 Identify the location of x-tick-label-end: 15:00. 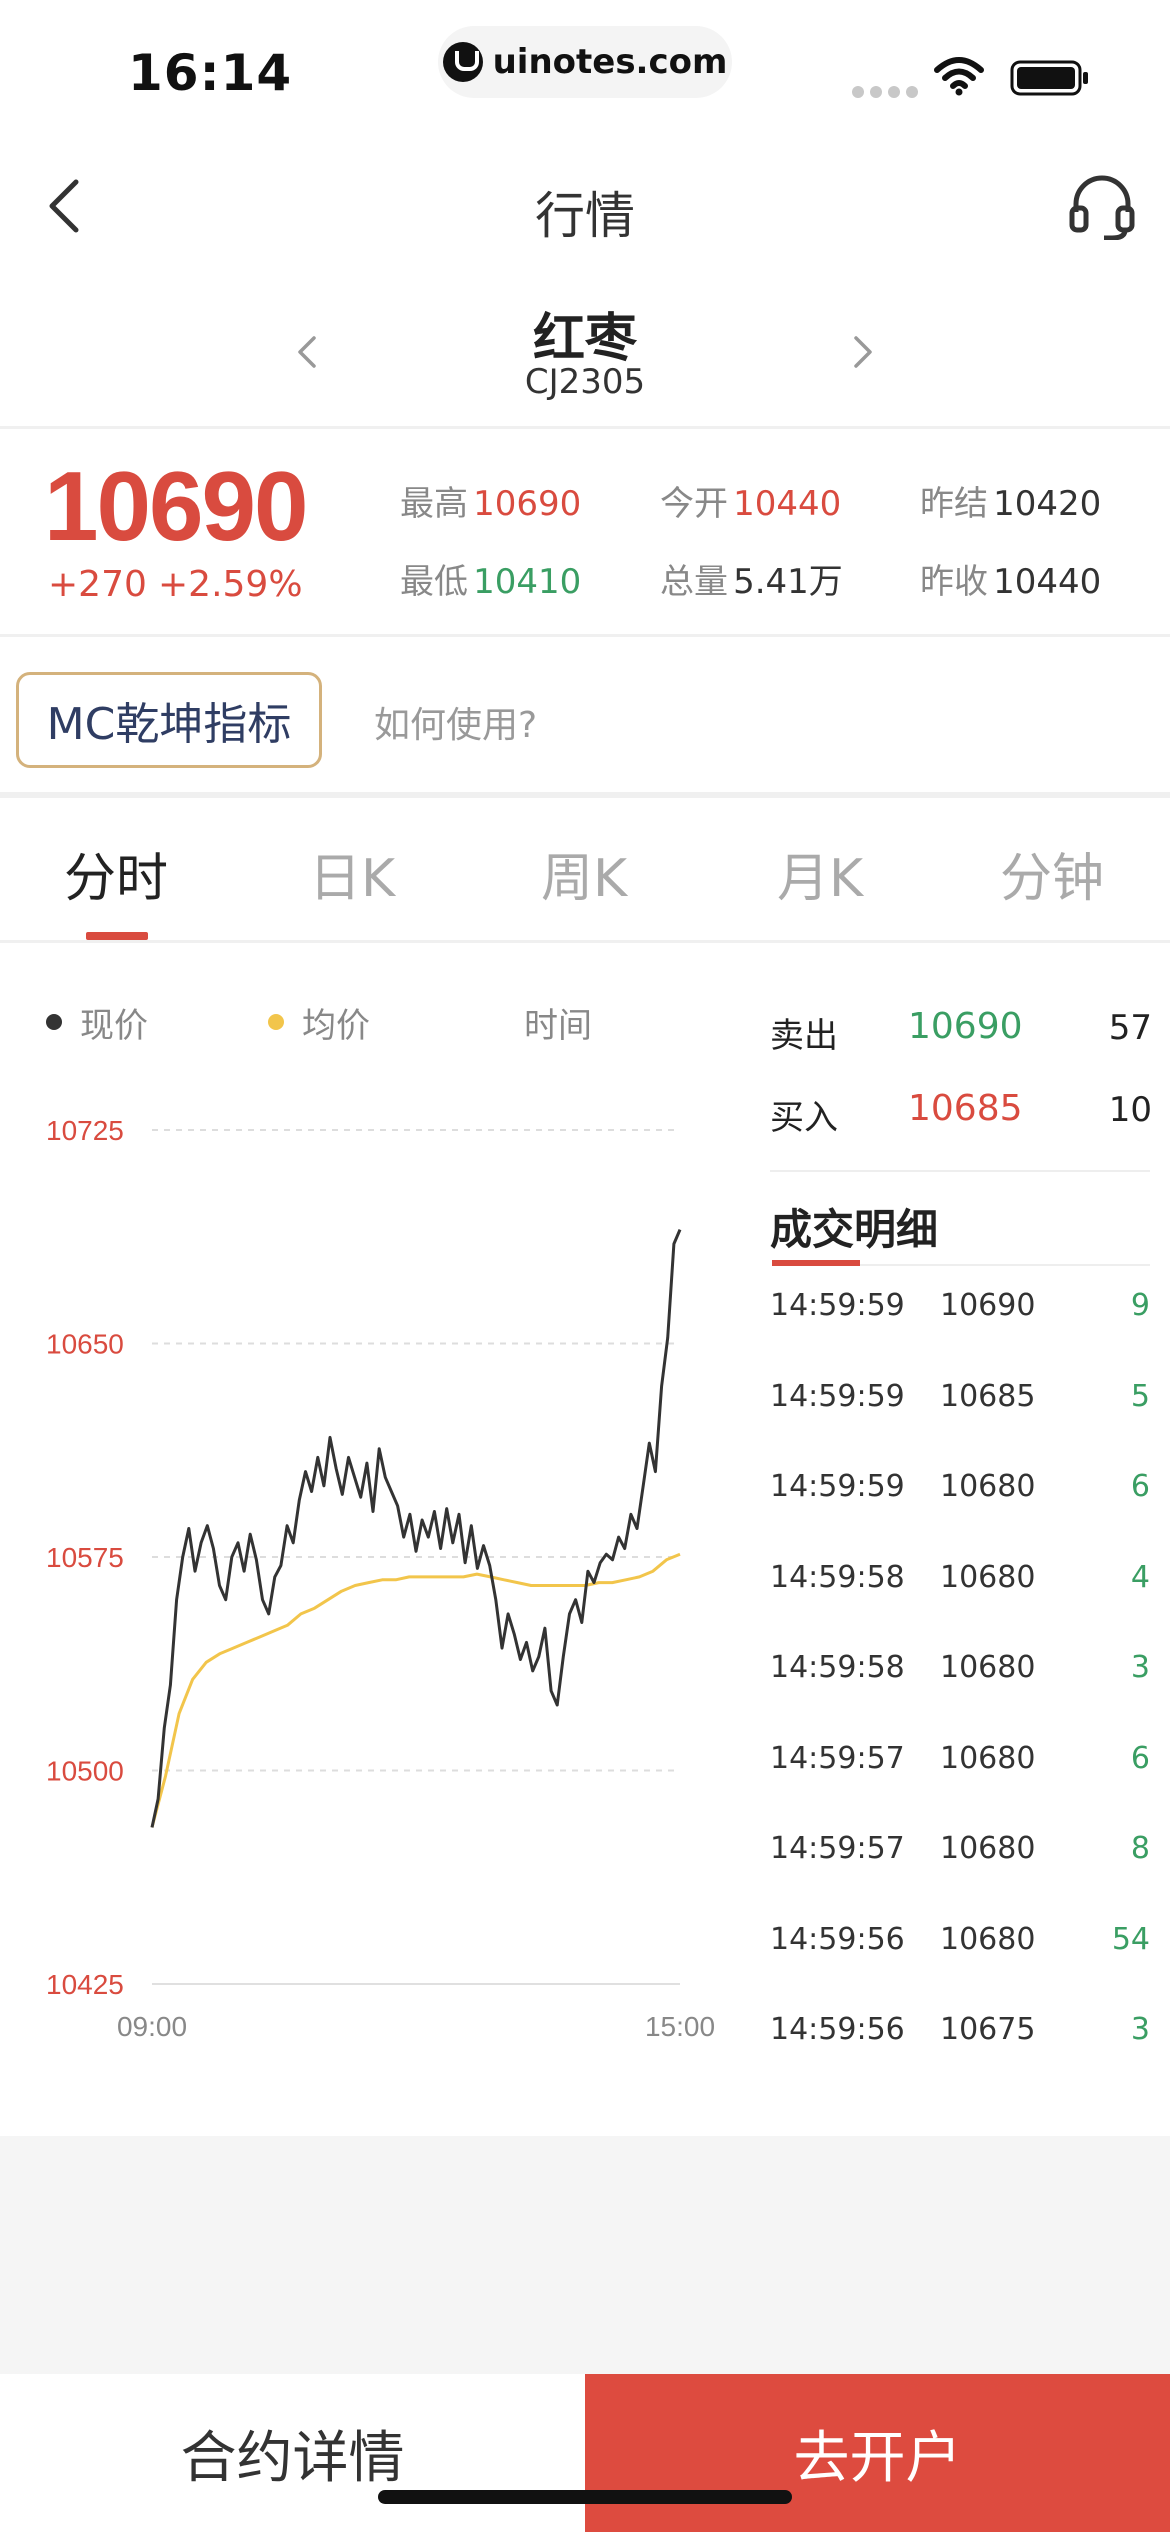
(680, 2026).